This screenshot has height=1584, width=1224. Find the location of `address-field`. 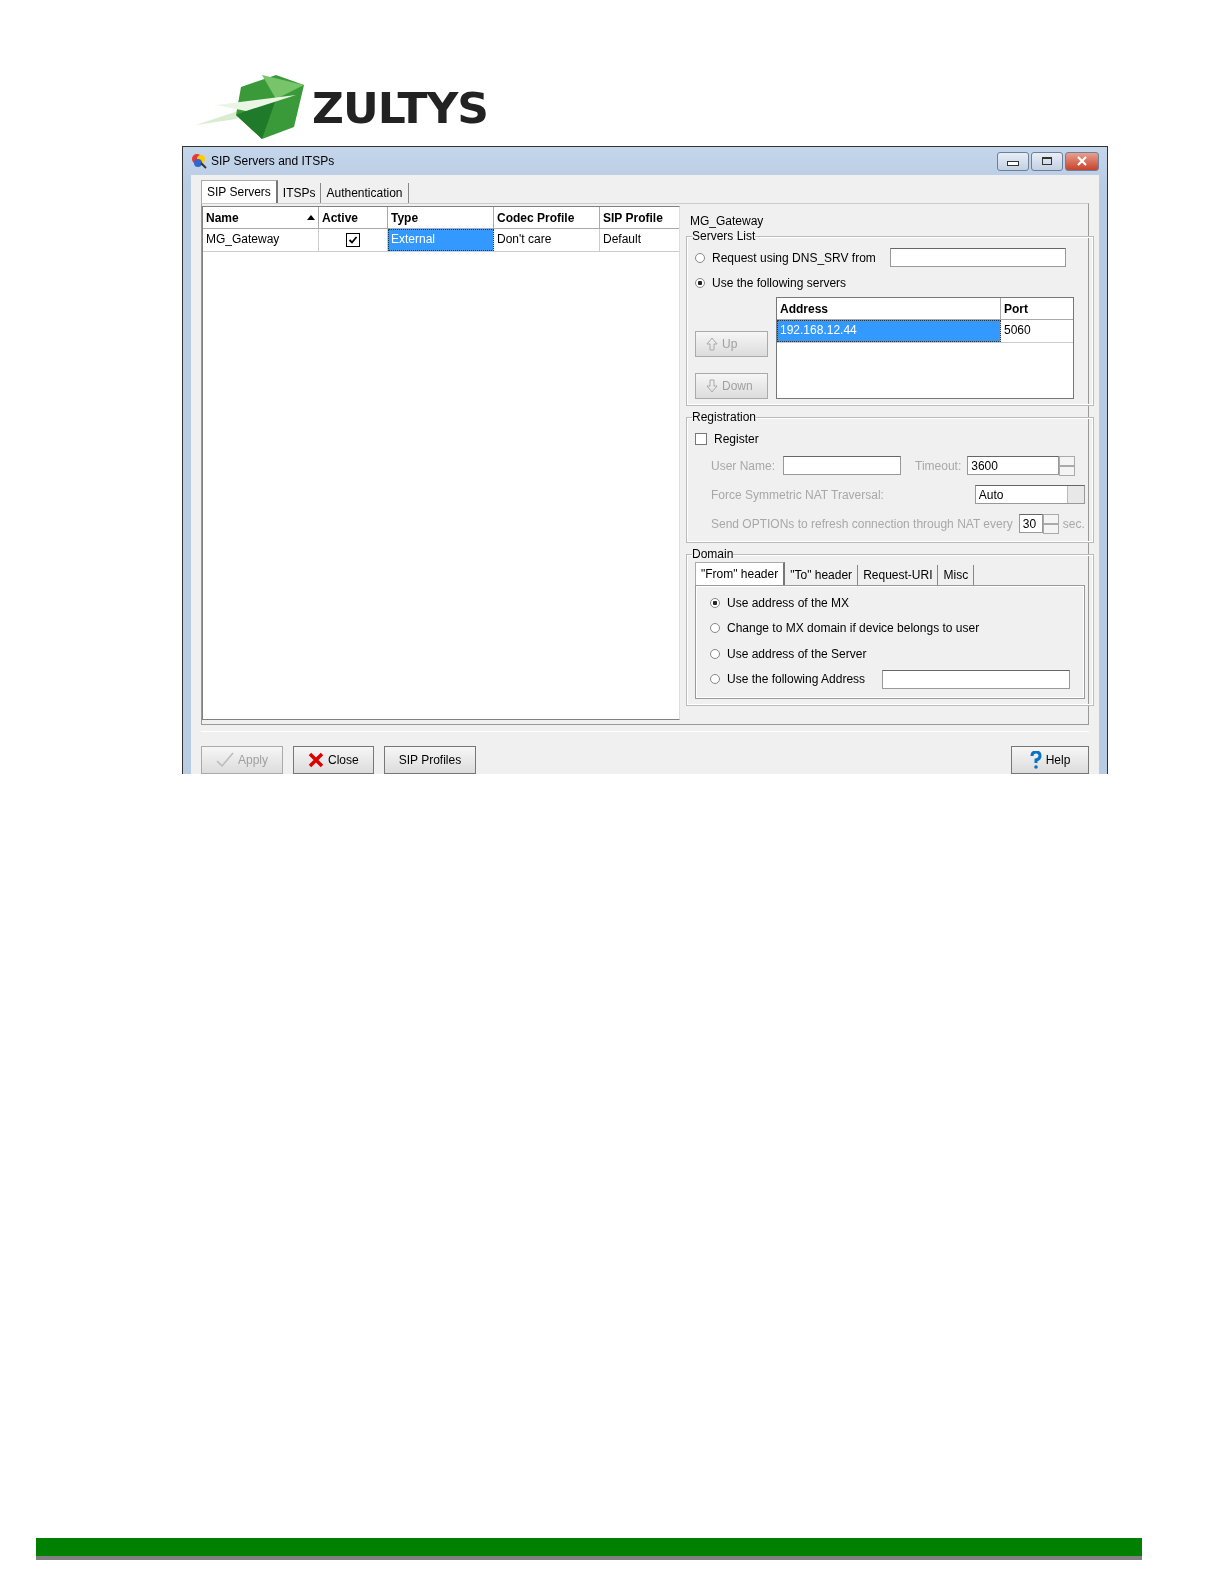

address-field is located at coordinates (975, 679).